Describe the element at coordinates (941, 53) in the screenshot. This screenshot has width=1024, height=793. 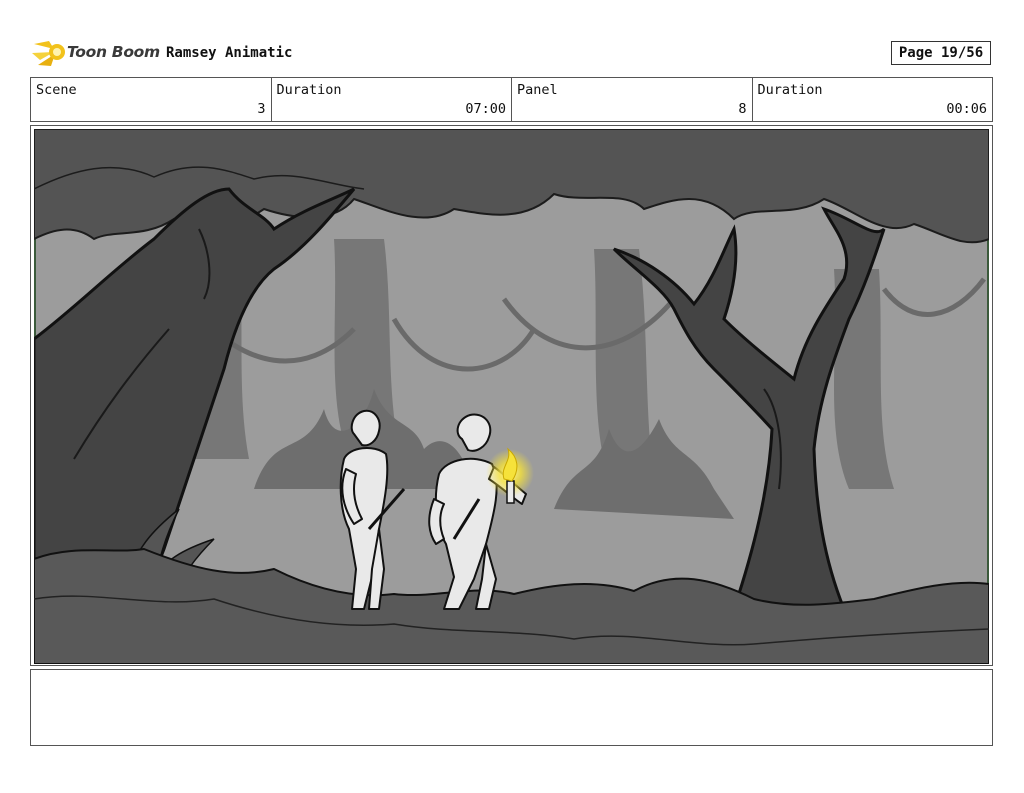
I see `page-indicator: Page 19/56` at that location.